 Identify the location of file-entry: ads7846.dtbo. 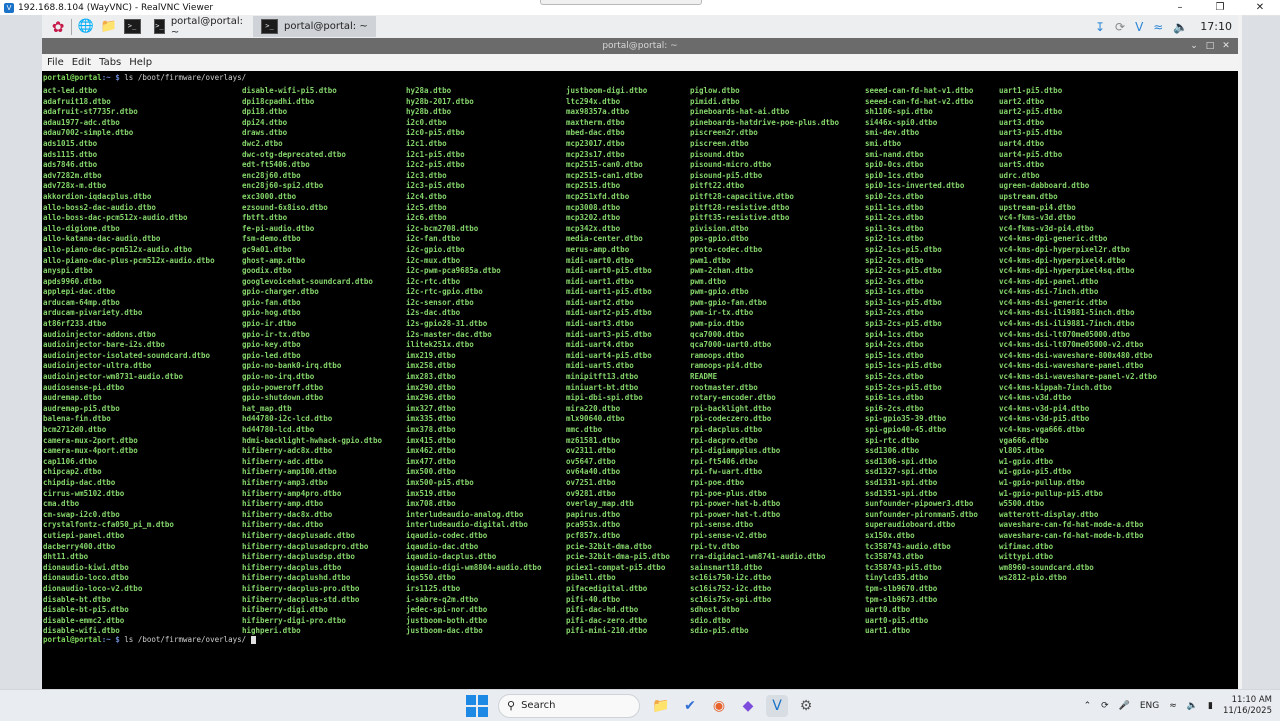
(70, 165).